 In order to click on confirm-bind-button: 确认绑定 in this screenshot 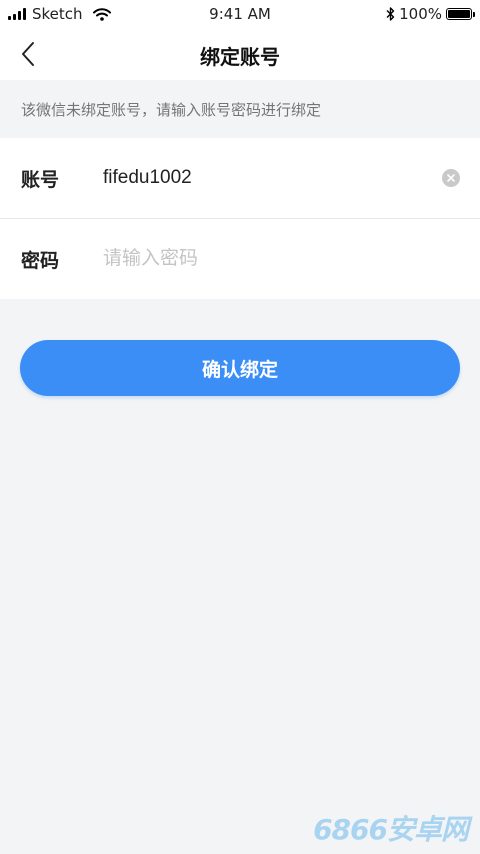, I will do `click(240, 368)`.